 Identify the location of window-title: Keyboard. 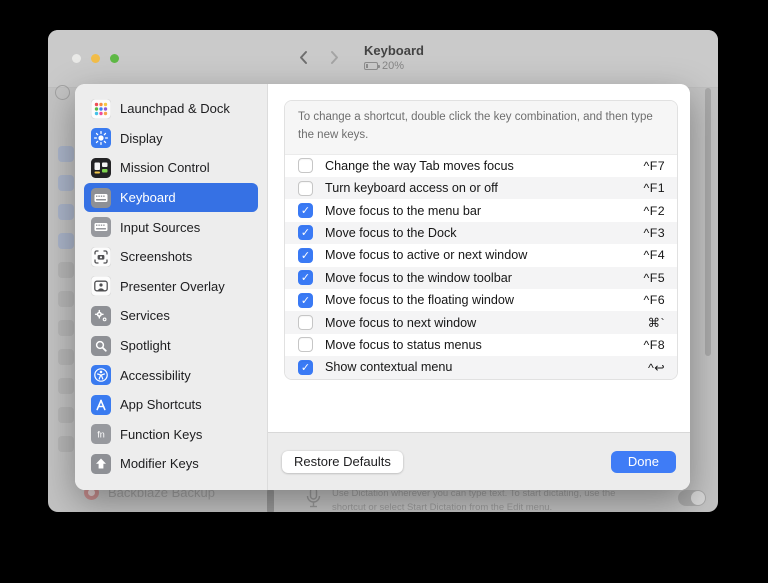
(394, 50).